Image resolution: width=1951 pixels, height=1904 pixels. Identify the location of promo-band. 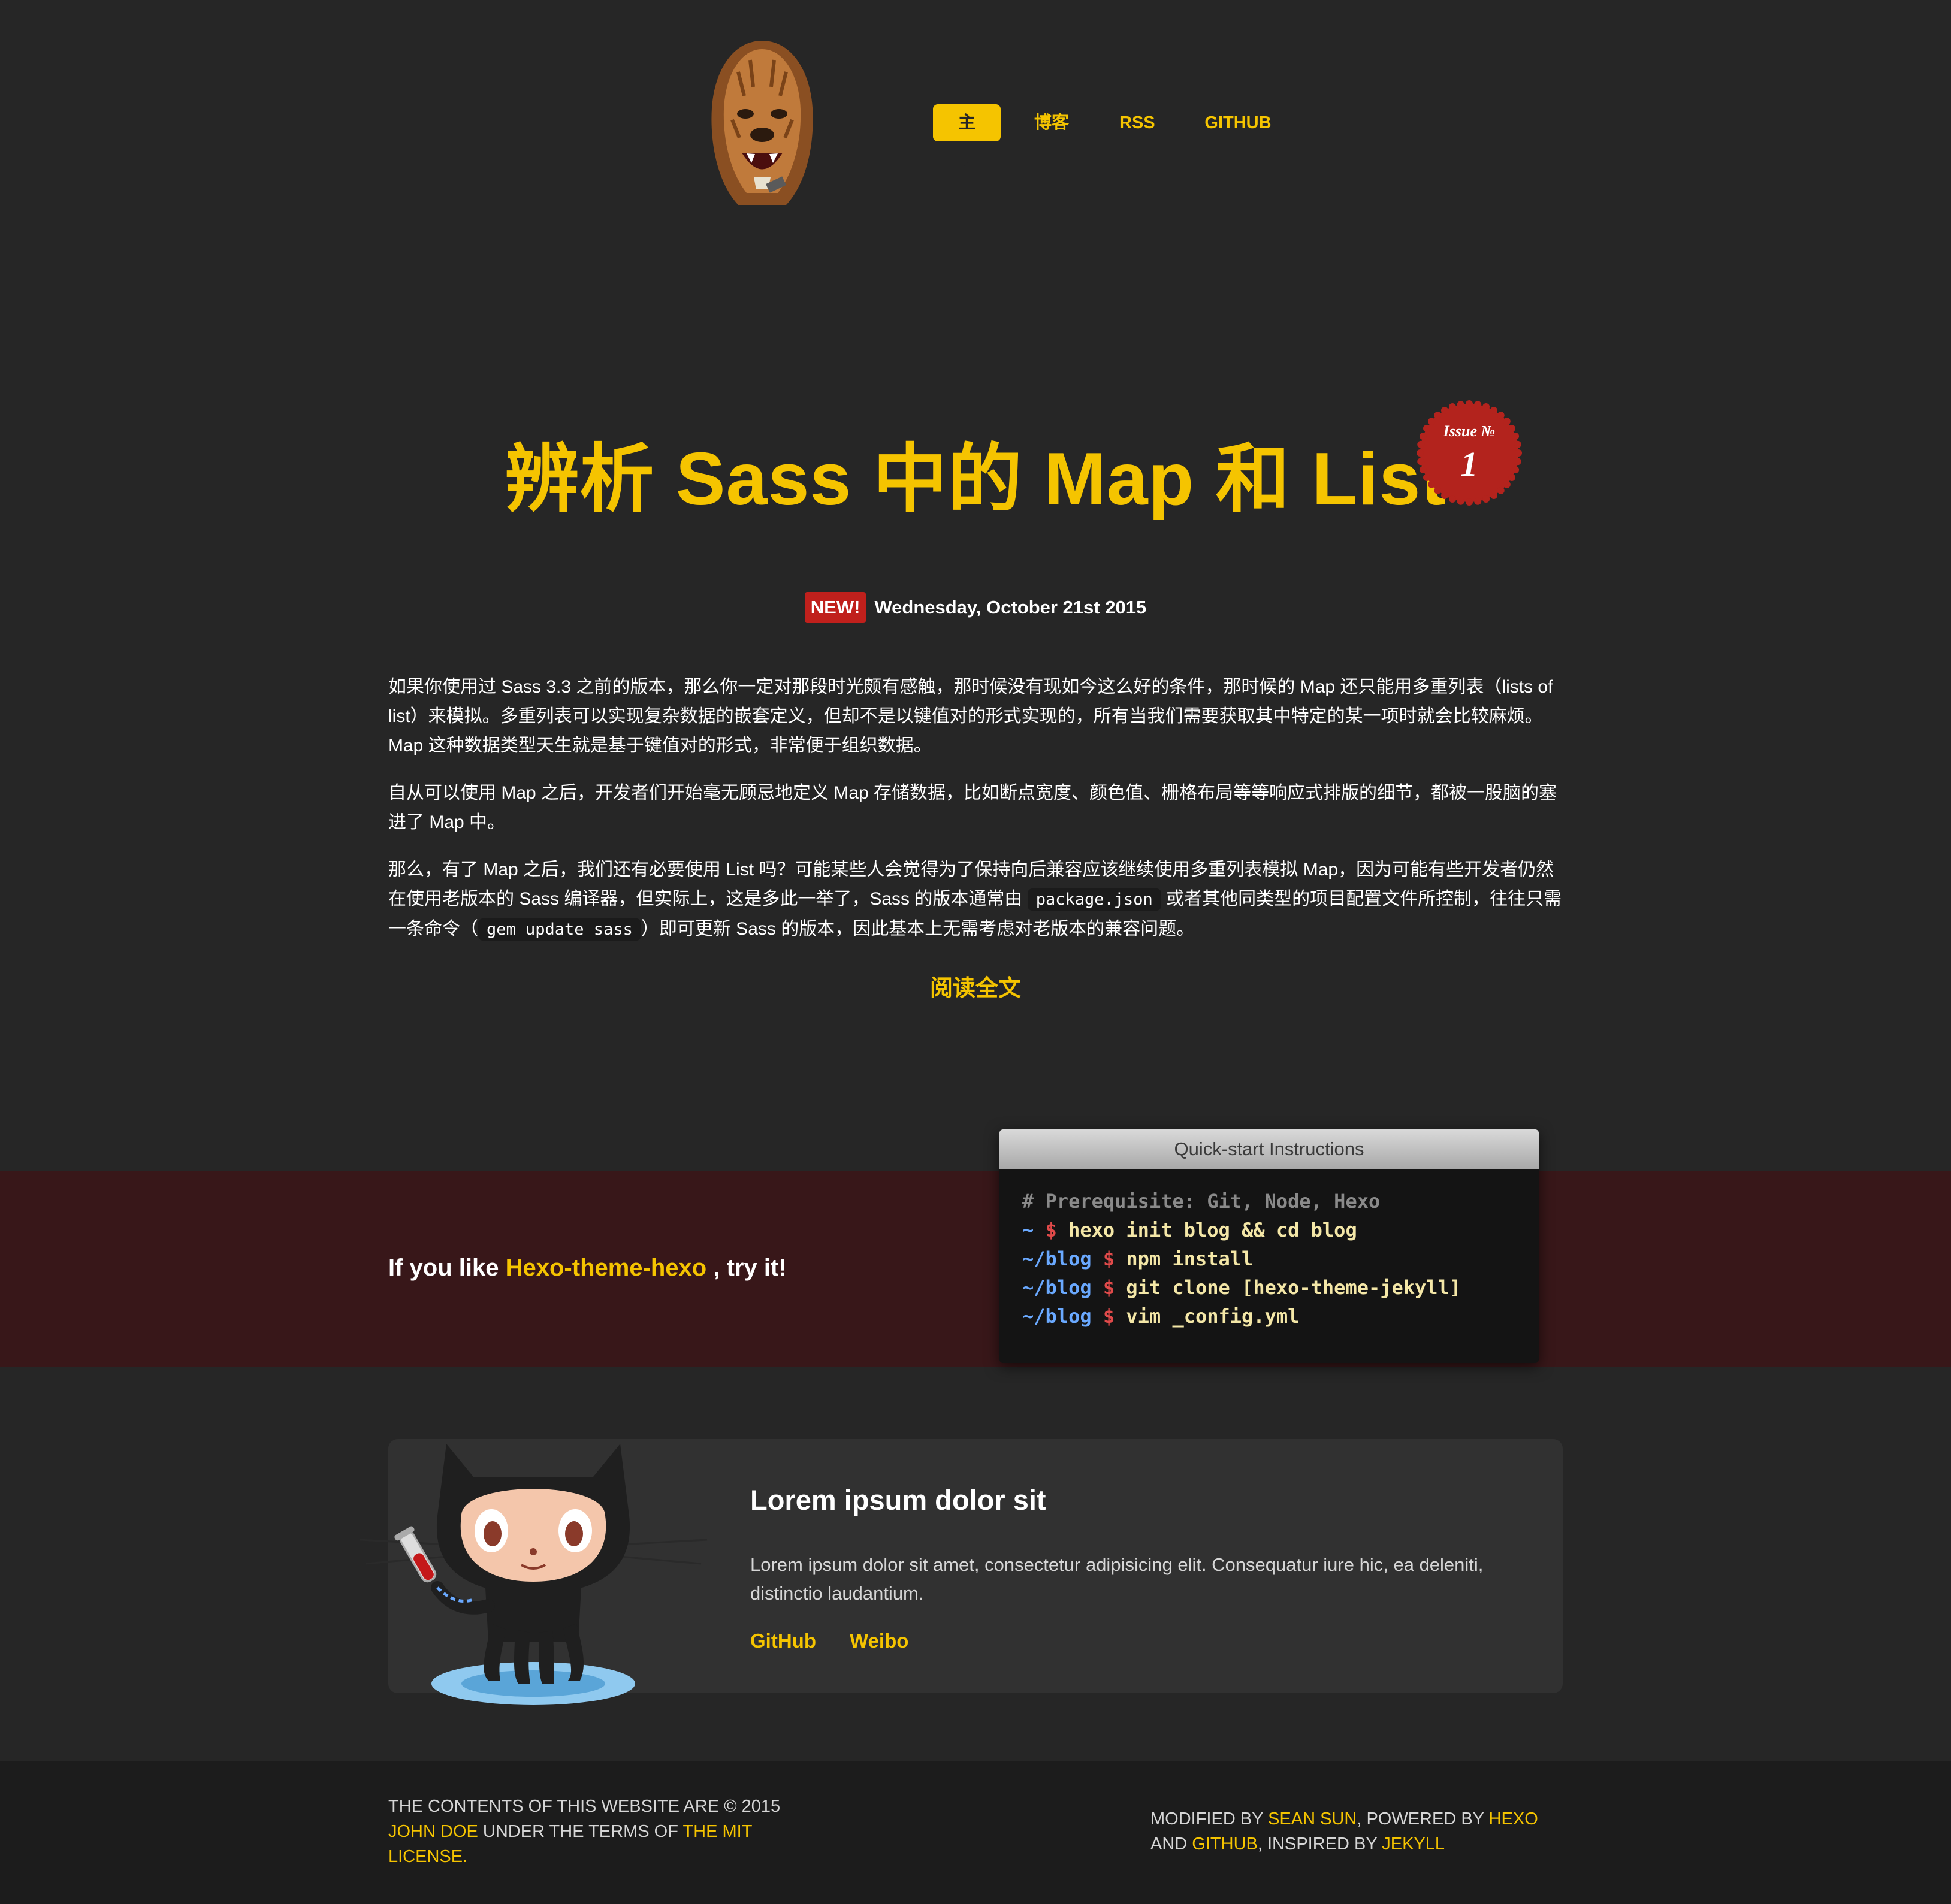
(975, 1269).